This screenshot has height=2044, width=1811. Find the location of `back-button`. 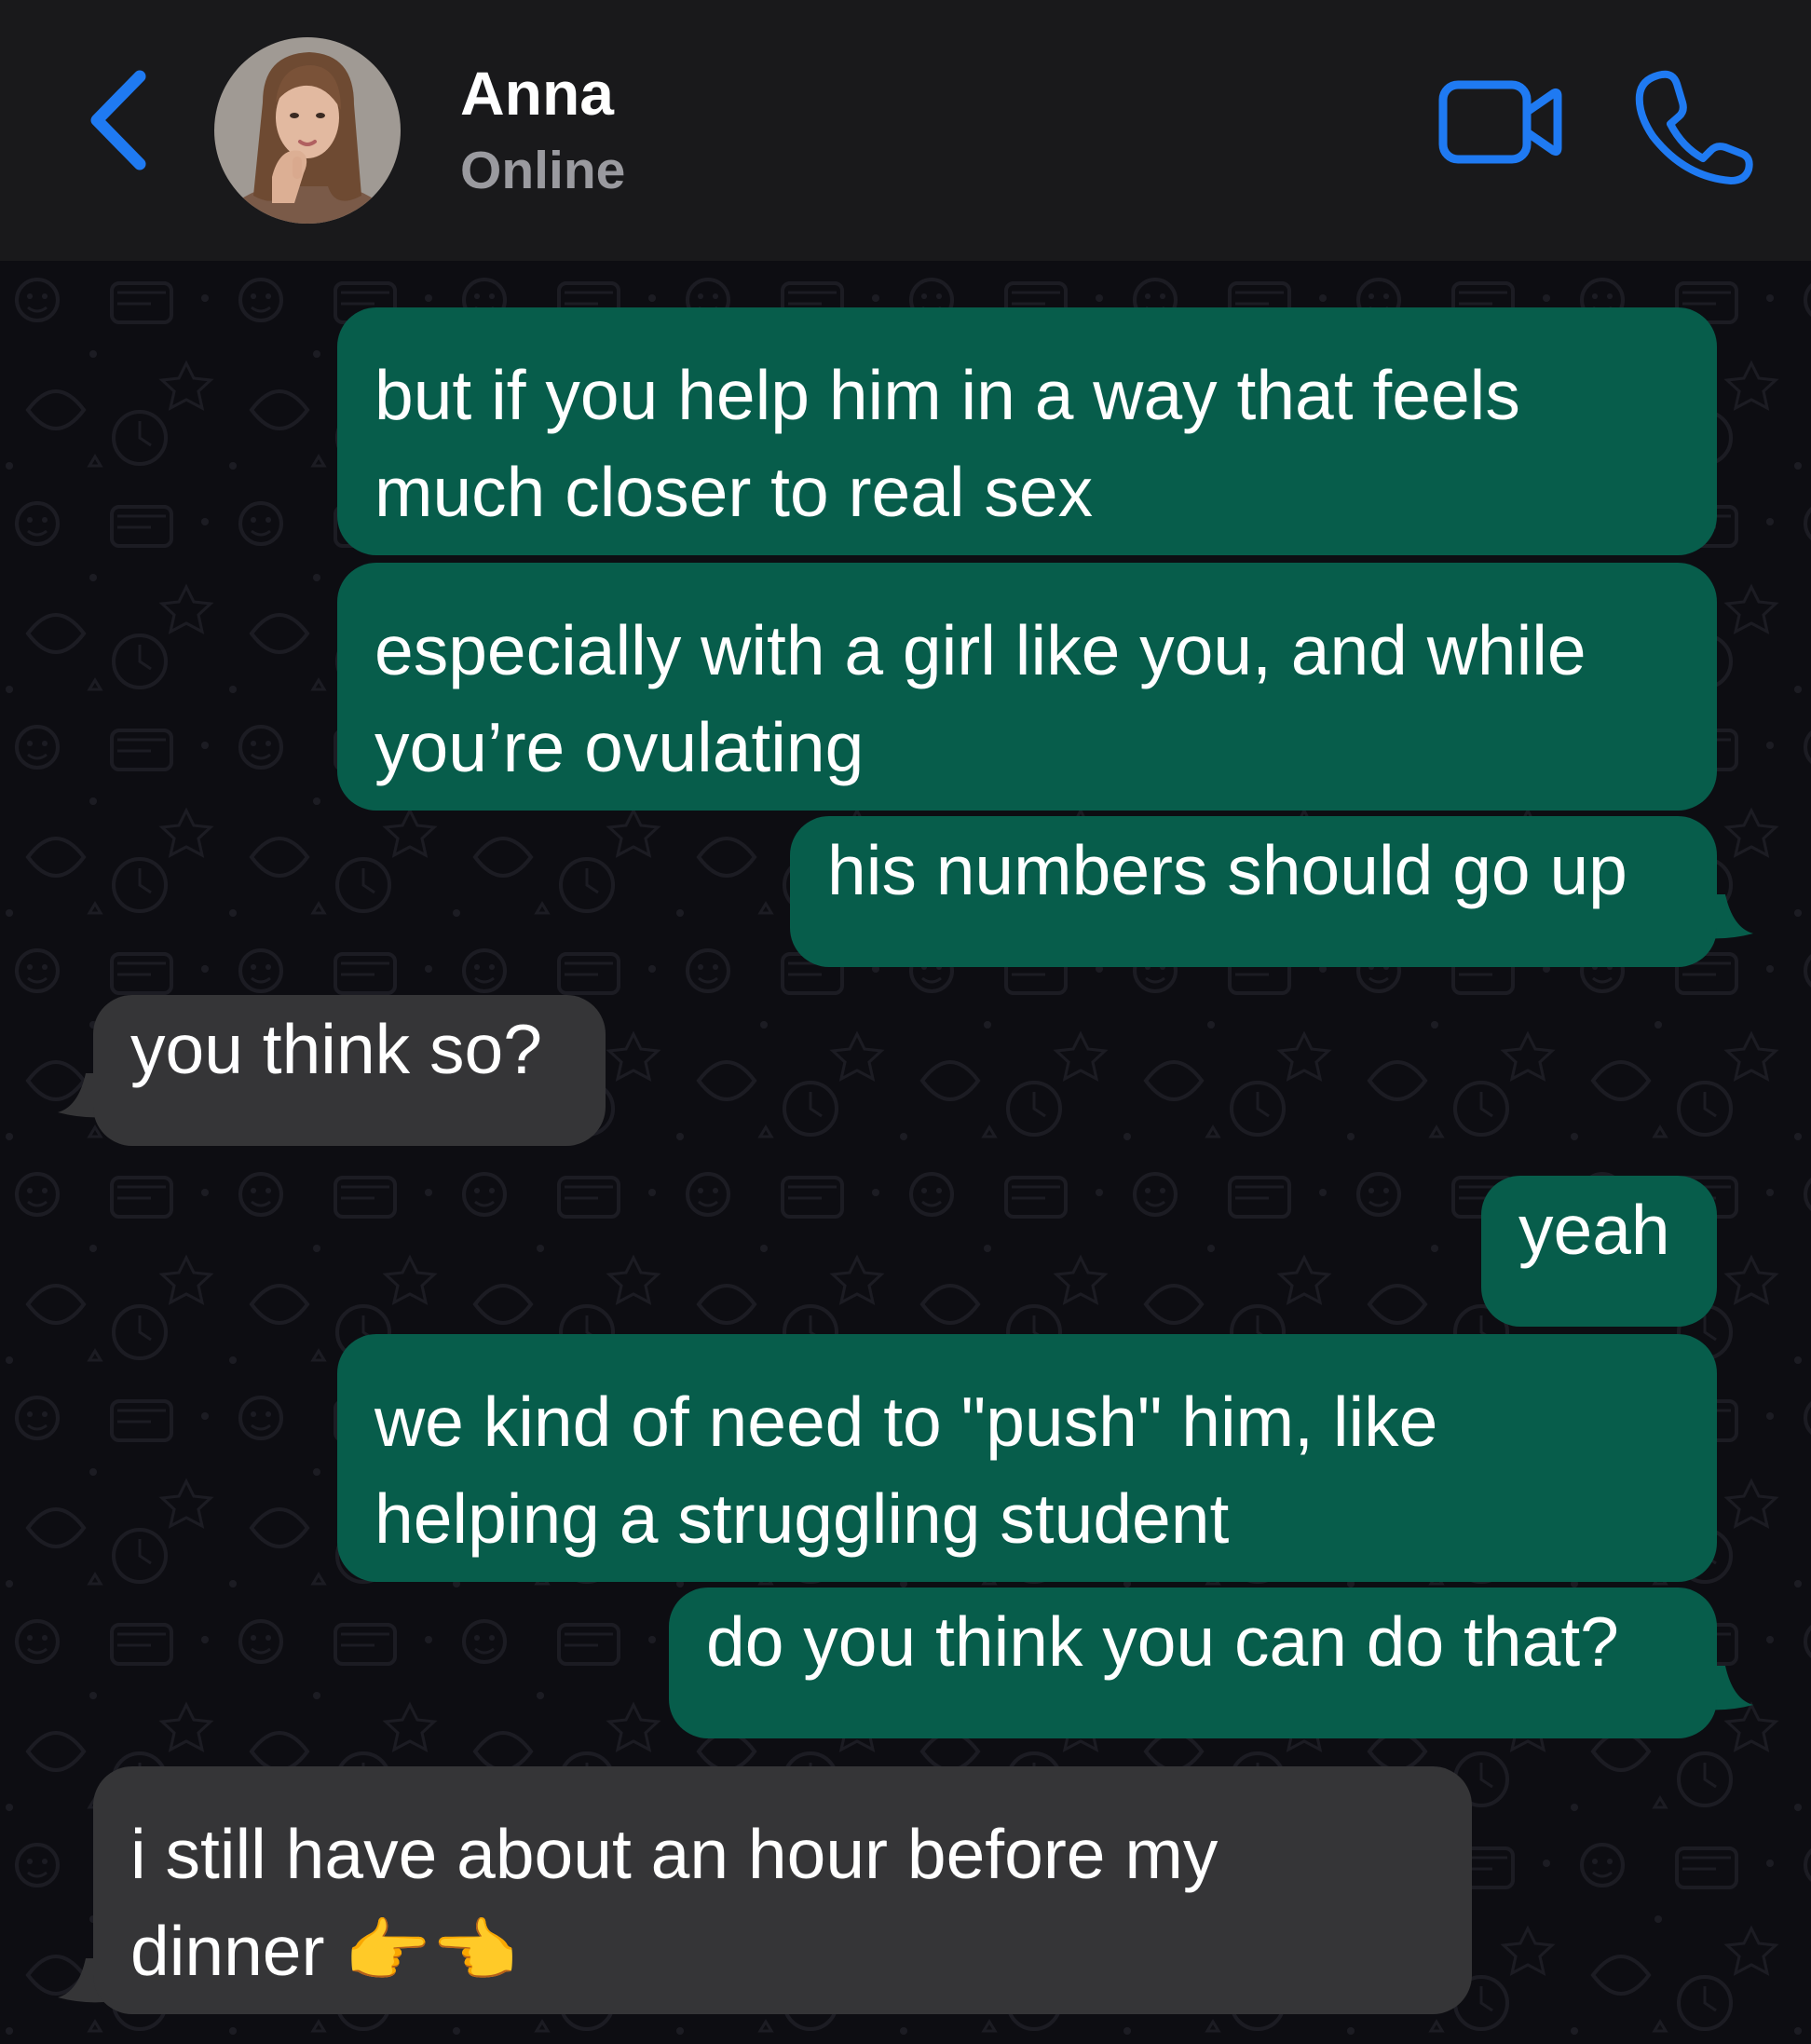

back-button is located at coordinates (122, 120).